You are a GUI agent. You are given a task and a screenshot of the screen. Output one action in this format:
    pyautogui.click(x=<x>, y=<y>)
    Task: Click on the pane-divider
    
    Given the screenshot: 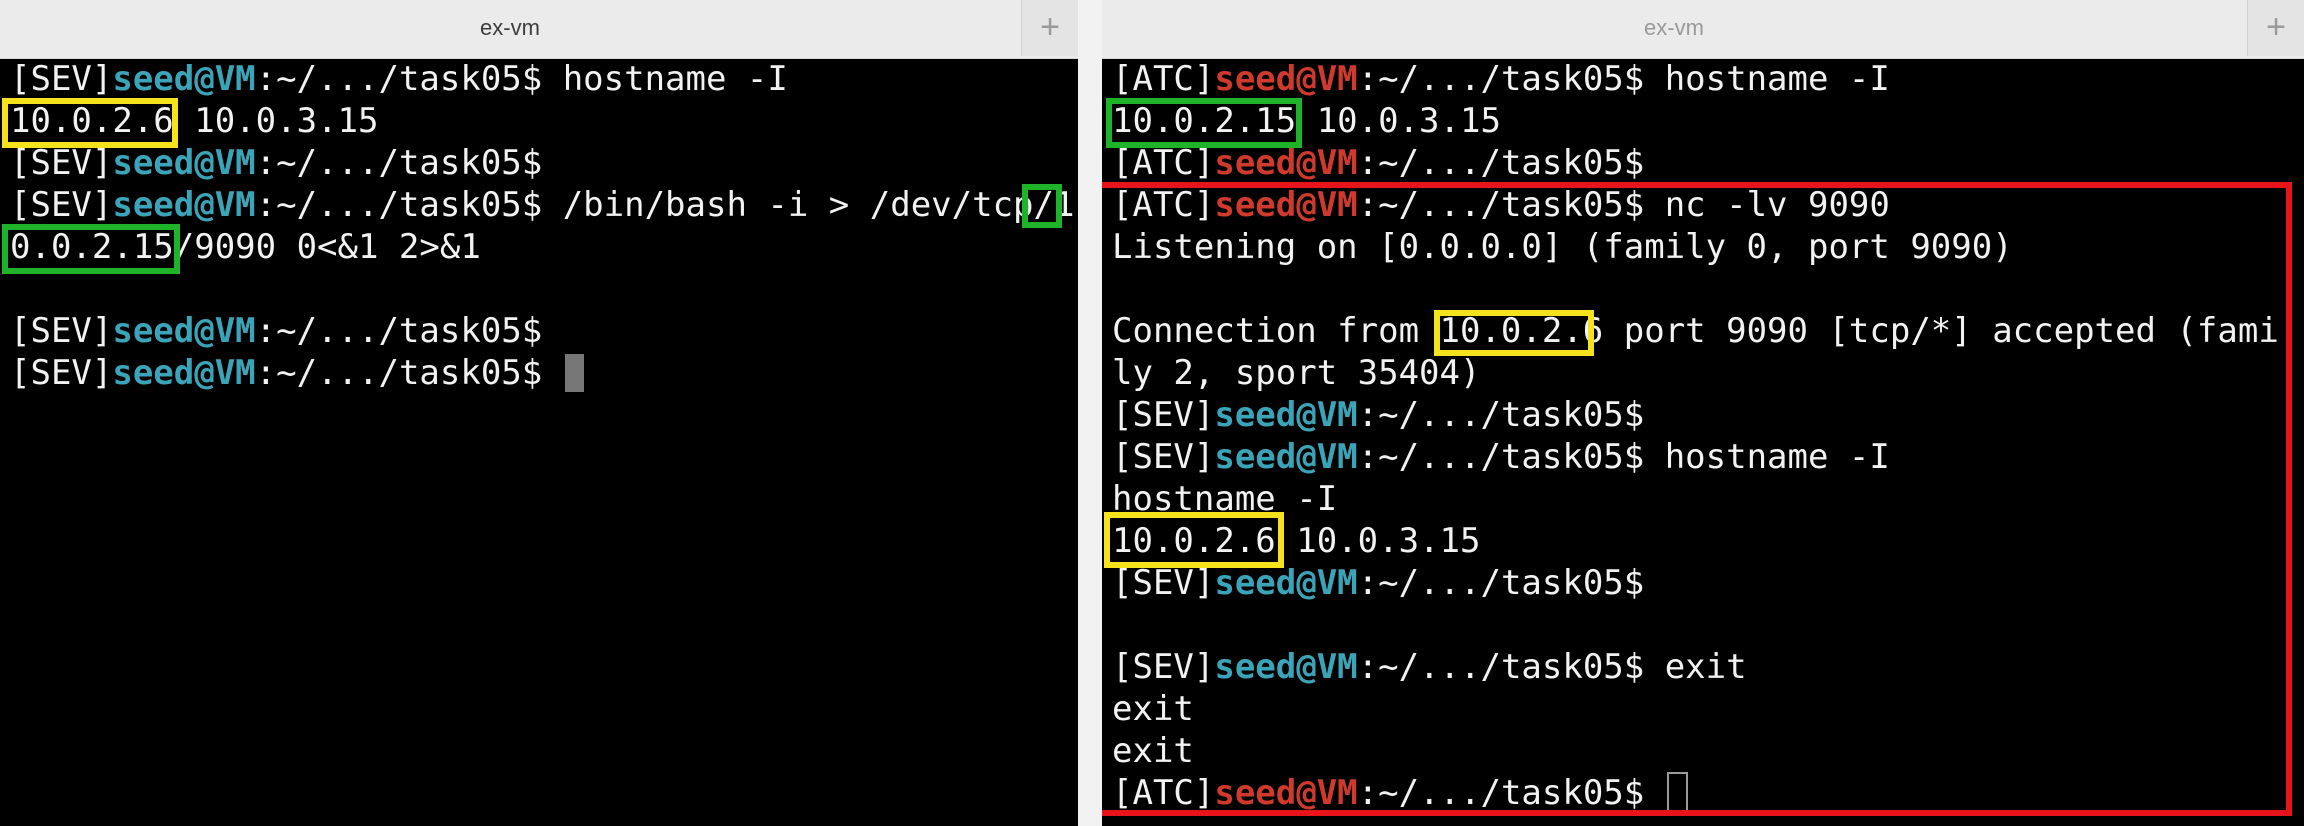 What is the action you would take?
    pyautogui.click(x=1090, y=413)
    